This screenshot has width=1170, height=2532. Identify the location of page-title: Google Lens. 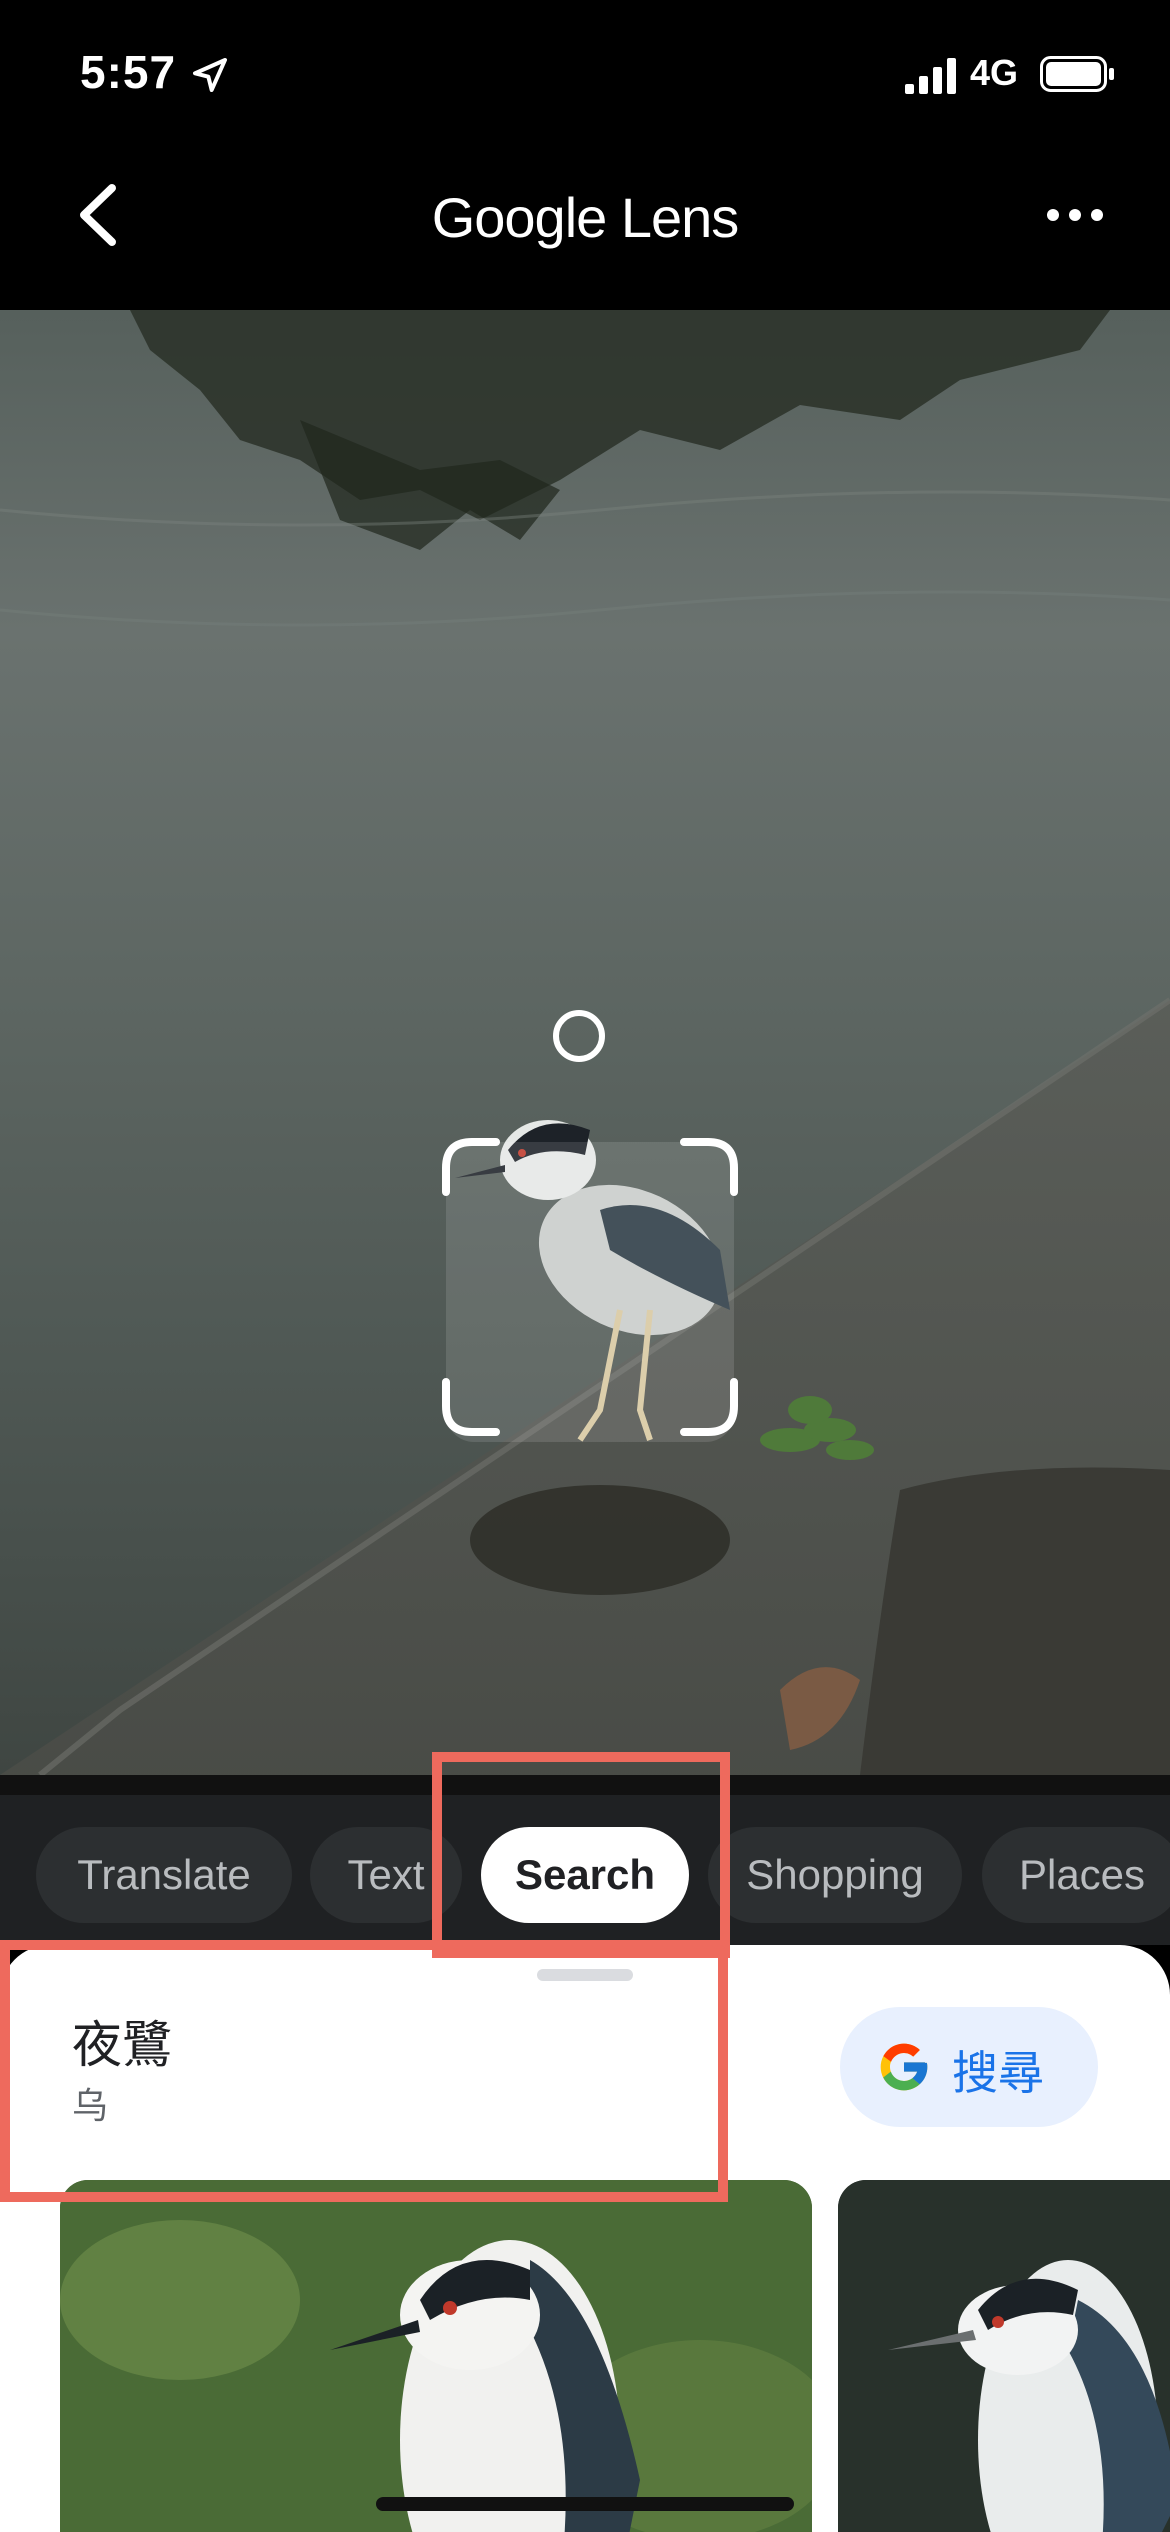
(585, 217).